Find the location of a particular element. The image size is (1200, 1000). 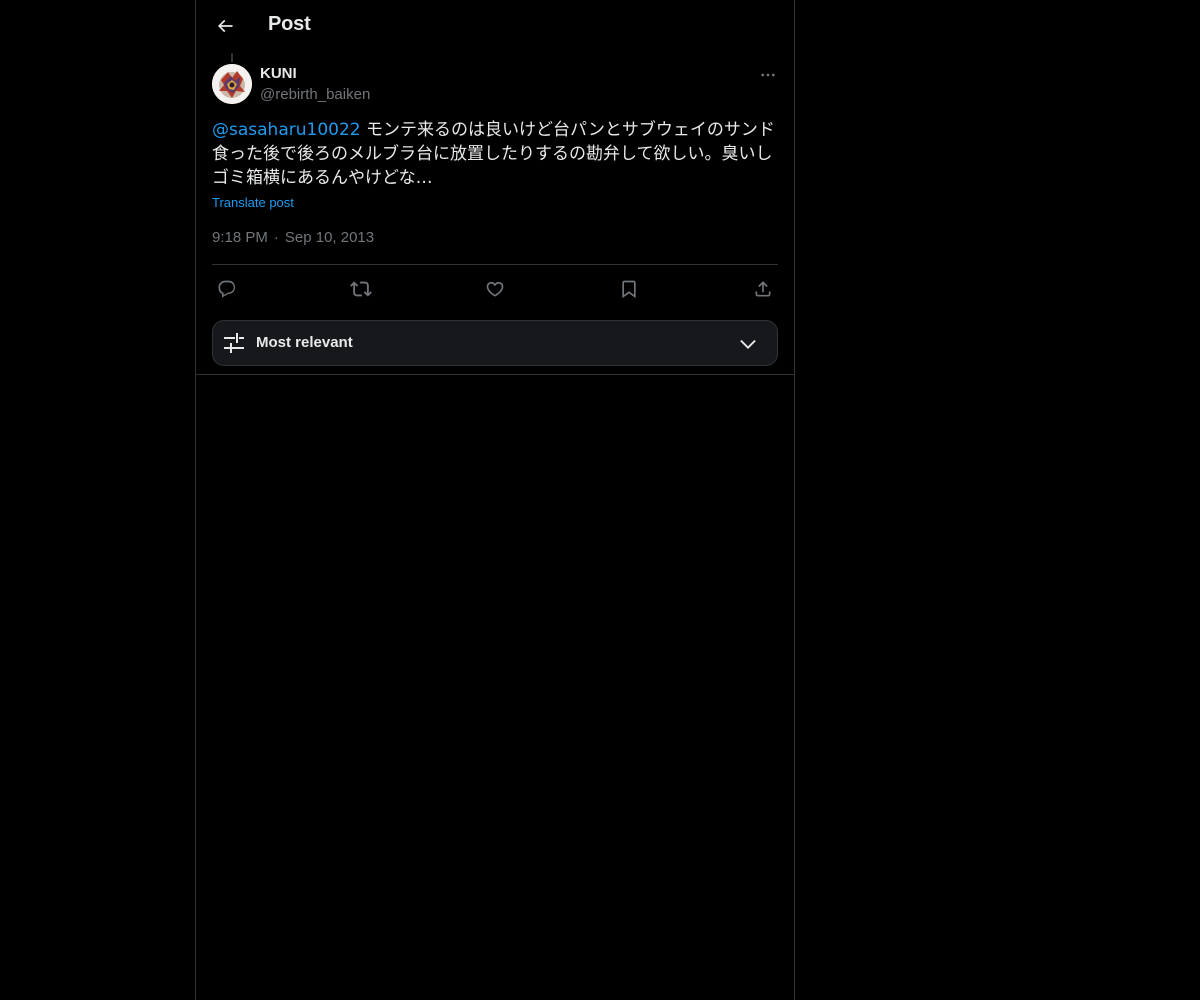

reply-button is located at coordinates (227, 289).